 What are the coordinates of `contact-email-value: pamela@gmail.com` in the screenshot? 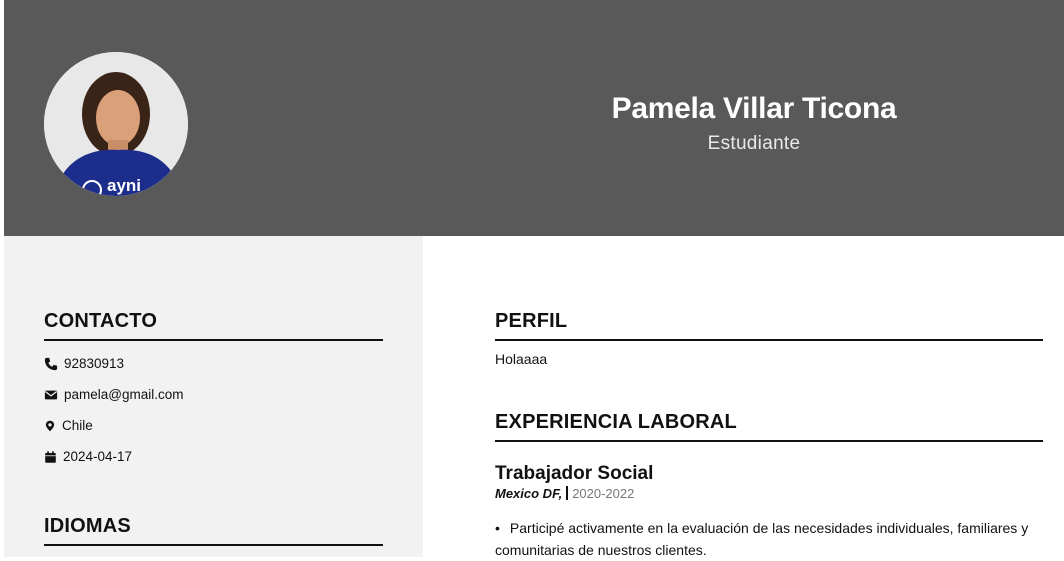 It's located at (124, 394).